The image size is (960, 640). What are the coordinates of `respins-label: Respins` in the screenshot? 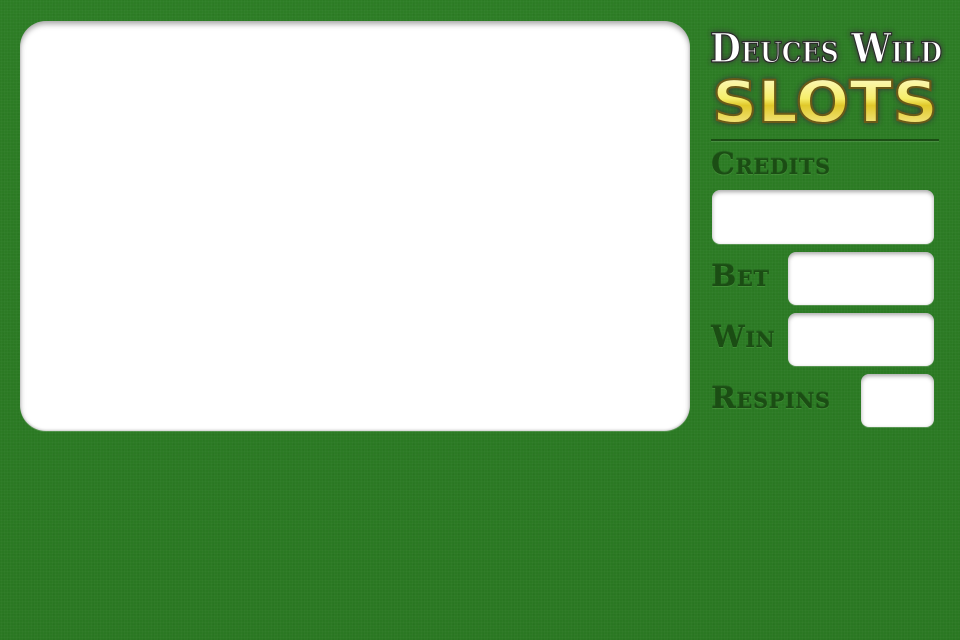 It's located at (771, 398).